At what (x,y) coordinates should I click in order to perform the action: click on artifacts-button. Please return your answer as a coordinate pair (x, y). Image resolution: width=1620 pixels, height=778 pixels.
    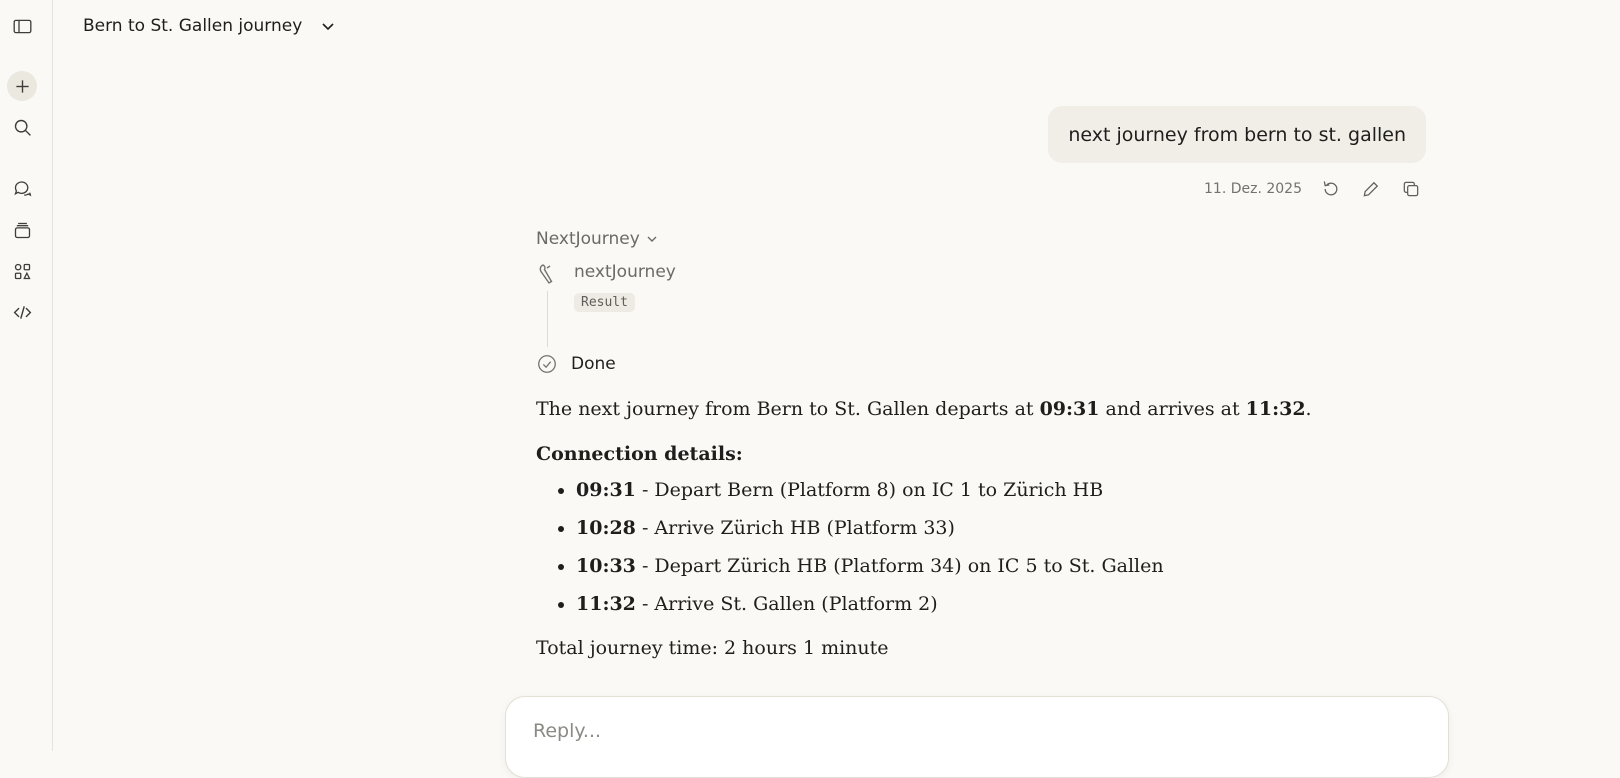
    Looking at the image, I should click on (22, 271).